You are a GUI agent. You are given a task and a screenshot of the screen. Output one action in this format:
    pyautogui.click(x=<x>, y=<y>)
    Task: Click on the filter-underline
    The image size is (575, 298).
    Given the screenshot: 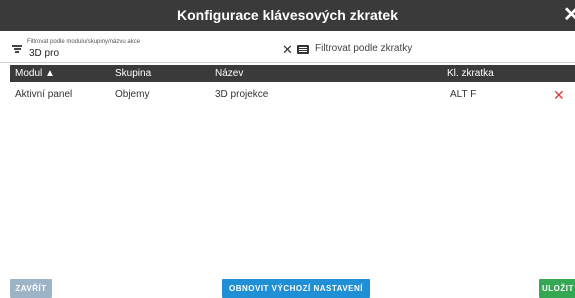 What is the action you would take?
    pyautogui.click(x=287, y=62)
    